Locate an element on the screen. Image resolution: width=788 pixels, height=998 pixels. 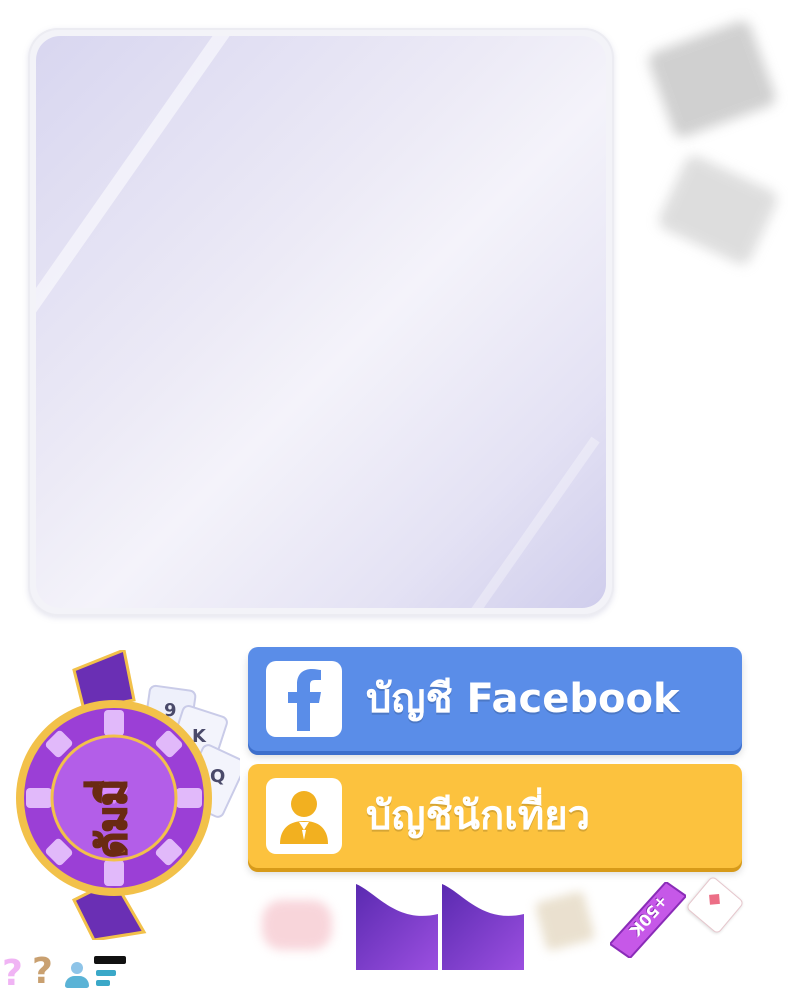
guest-user-icon is located at coordinates (304, 816).